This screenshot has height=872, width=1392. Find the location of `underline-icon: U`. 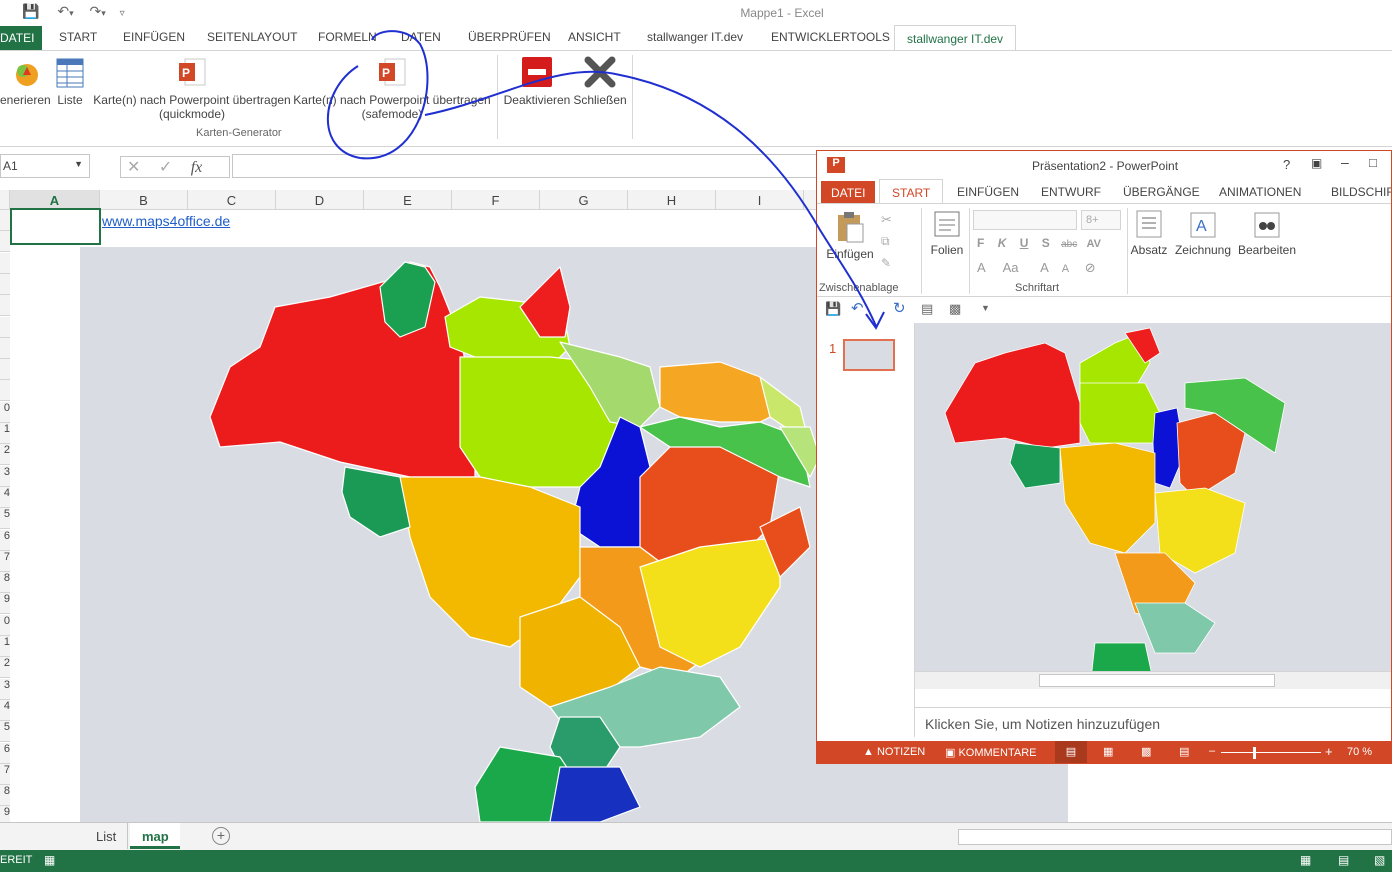

underline-icon: U is located at coordinates (1024, 243).